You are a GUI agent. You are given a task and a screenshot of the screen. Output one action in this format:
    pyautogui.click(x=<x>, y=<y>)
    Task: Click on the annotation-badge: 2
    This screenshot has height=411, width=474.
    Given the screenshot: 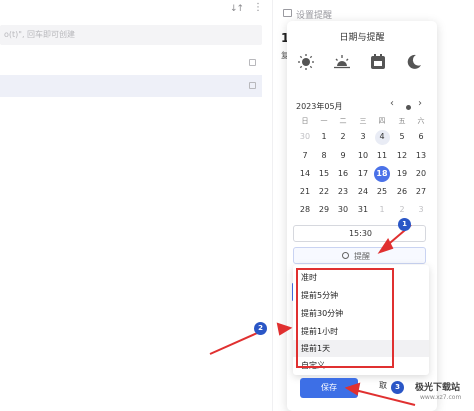 What is the action you would take?
    pyautogui.click(x=260, y=328)
    